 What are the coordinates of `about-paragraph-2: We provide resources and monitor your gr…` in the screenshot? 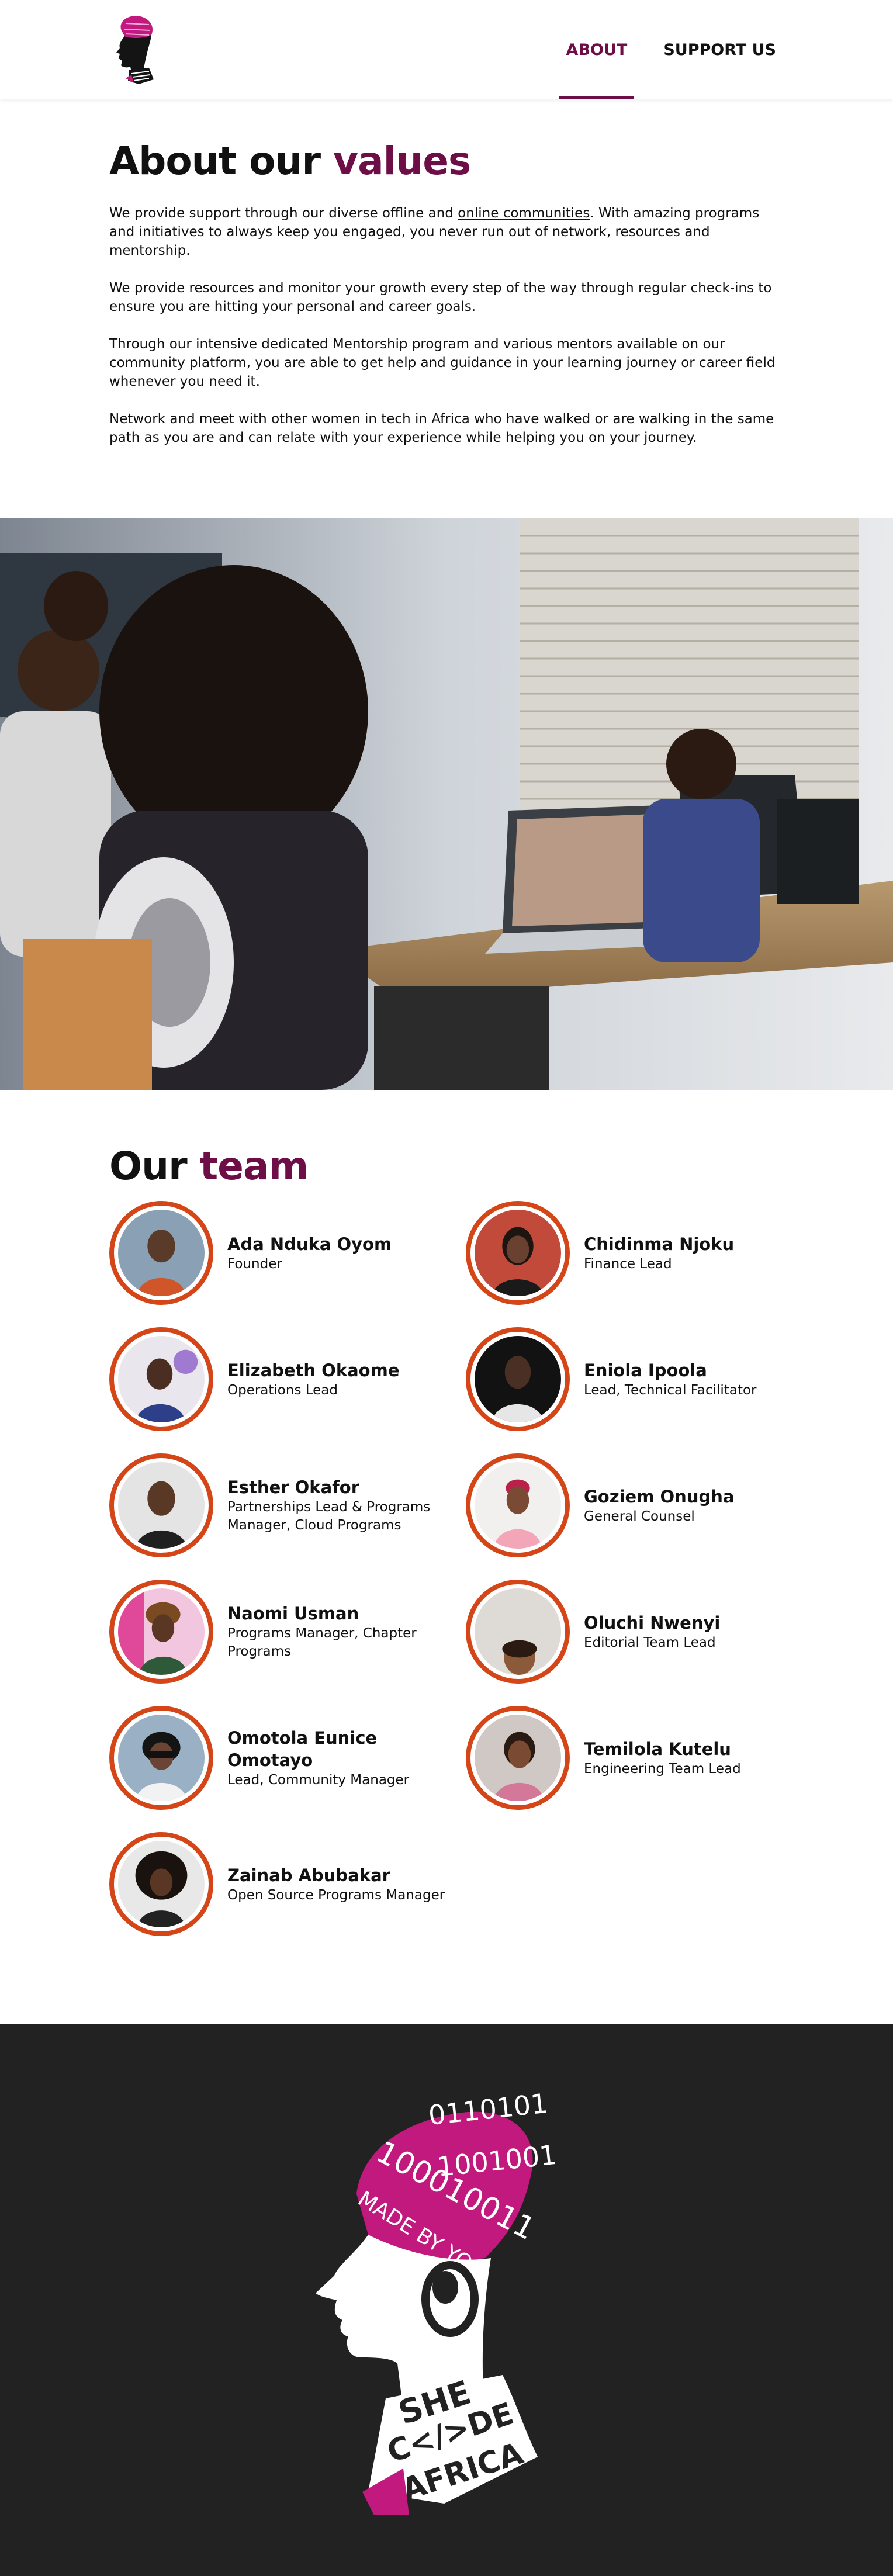 It's located at (440, 297).